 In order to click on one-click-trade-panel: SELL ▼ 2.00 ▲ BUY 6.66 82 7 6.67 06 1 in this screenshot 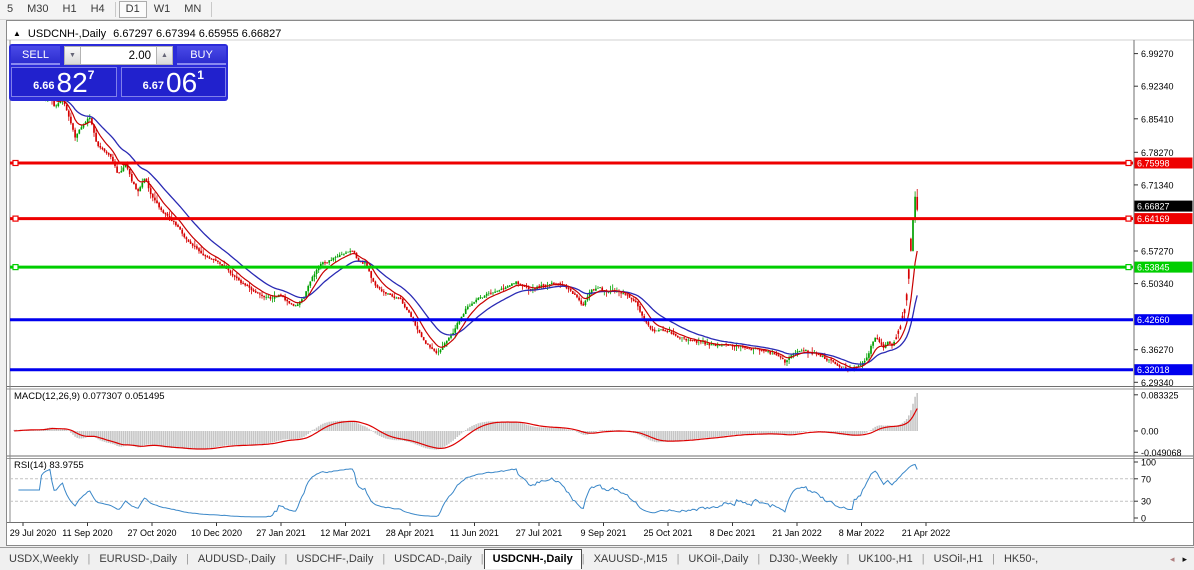, I will do `click(118, 72)`.